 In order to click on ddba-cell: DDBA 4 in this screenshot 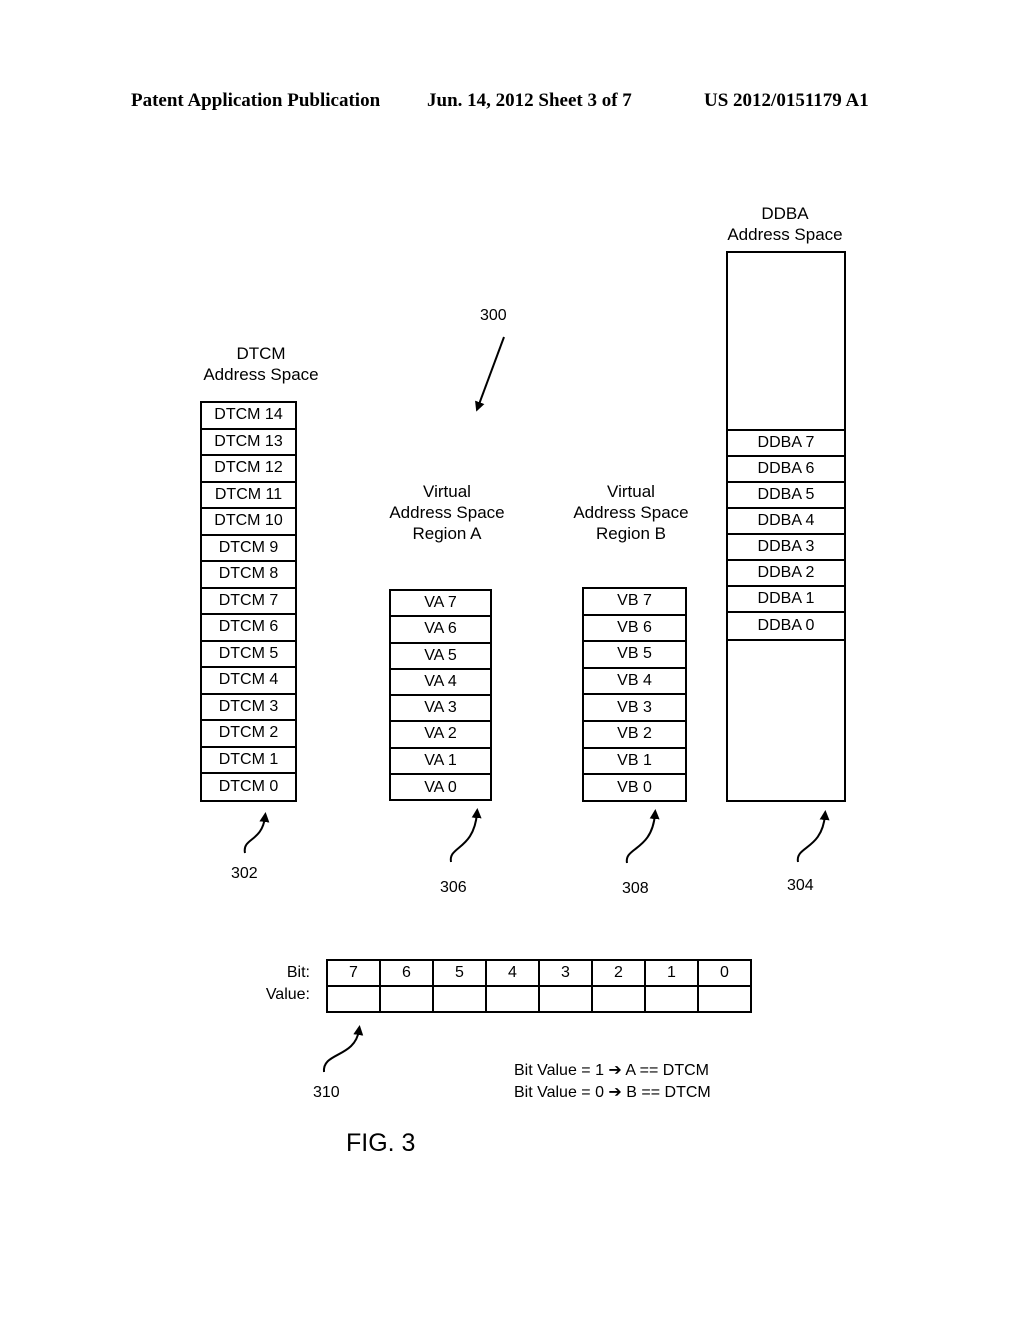, I will do `click(786, 522)`.